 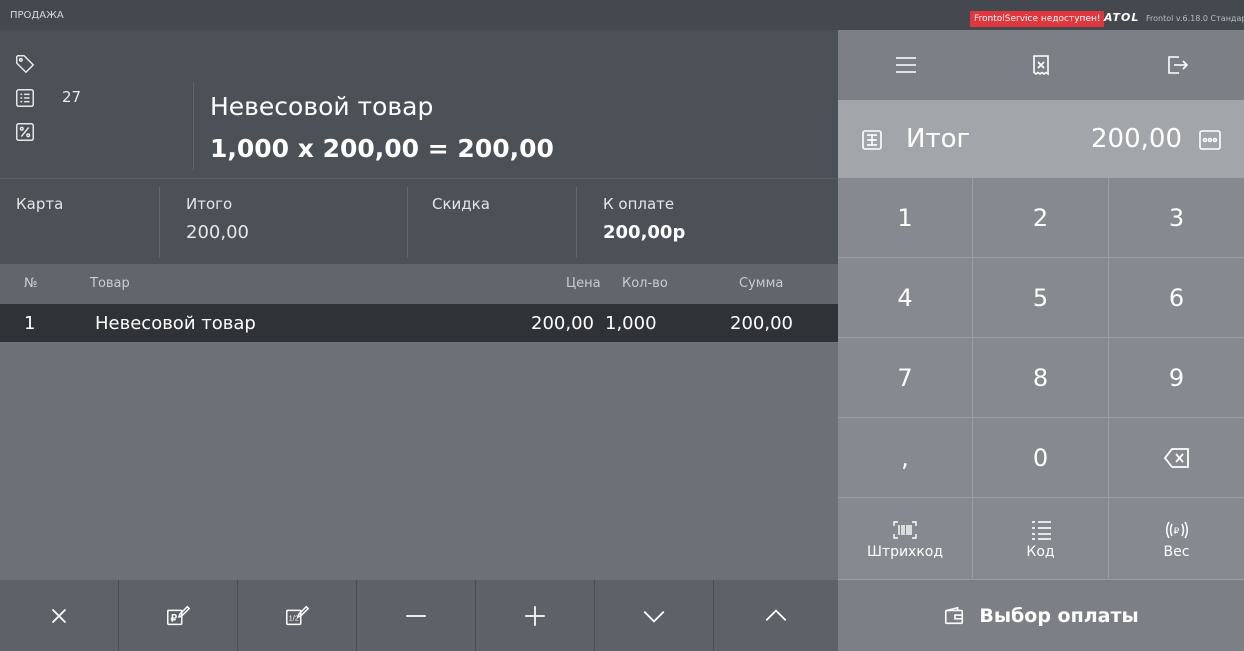 I want to click on scroll-down-button, so click(x=654, y=615).